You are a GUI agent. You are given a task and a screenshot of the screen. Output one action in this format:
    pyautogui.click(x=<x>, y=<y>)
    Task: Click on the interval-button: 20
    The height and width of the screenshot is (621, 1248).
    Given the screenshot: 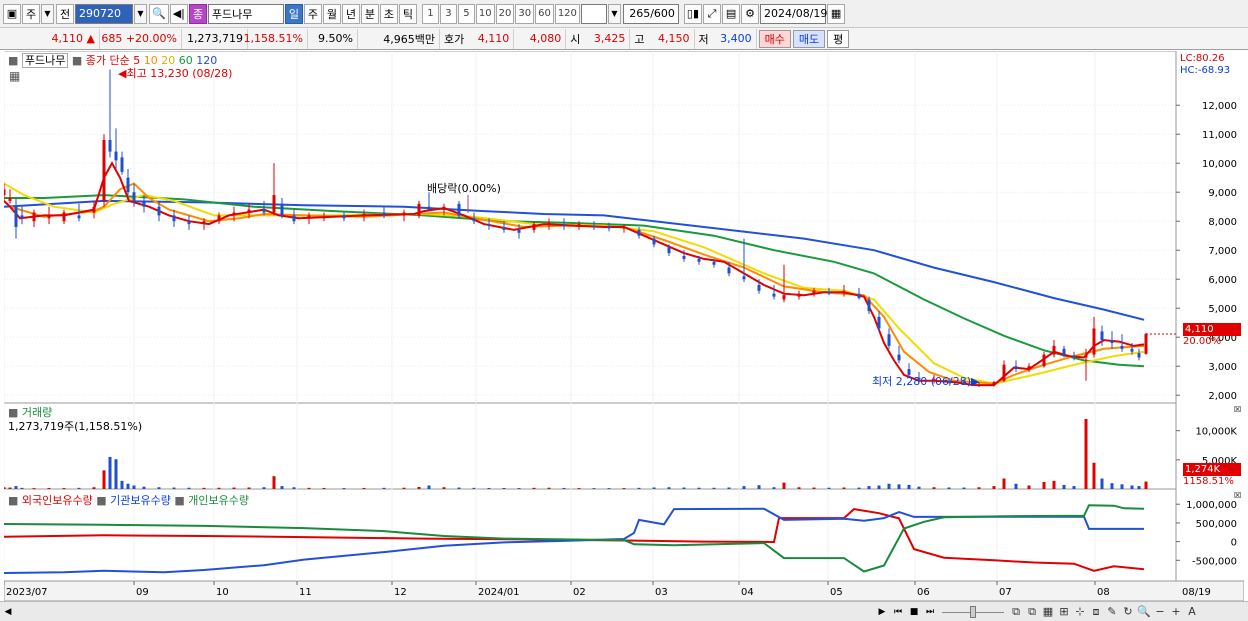 What is the action you would take?
    pyautogui.click(x=505, y=13)
    